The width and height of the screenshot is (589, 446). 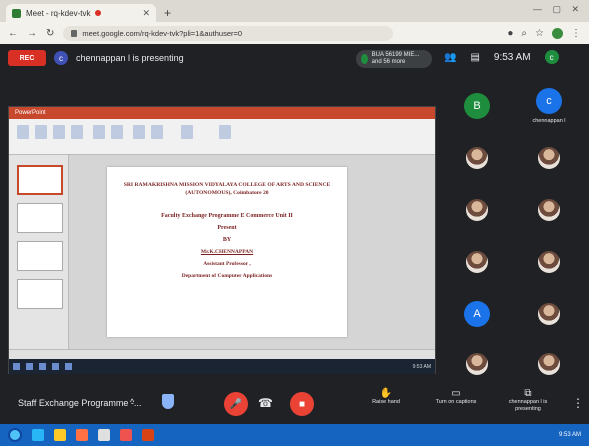 What do you see at coordinates (539, 33) in the screenshot?
I see `star-icon: ☆` at bounding box center [539, 33].